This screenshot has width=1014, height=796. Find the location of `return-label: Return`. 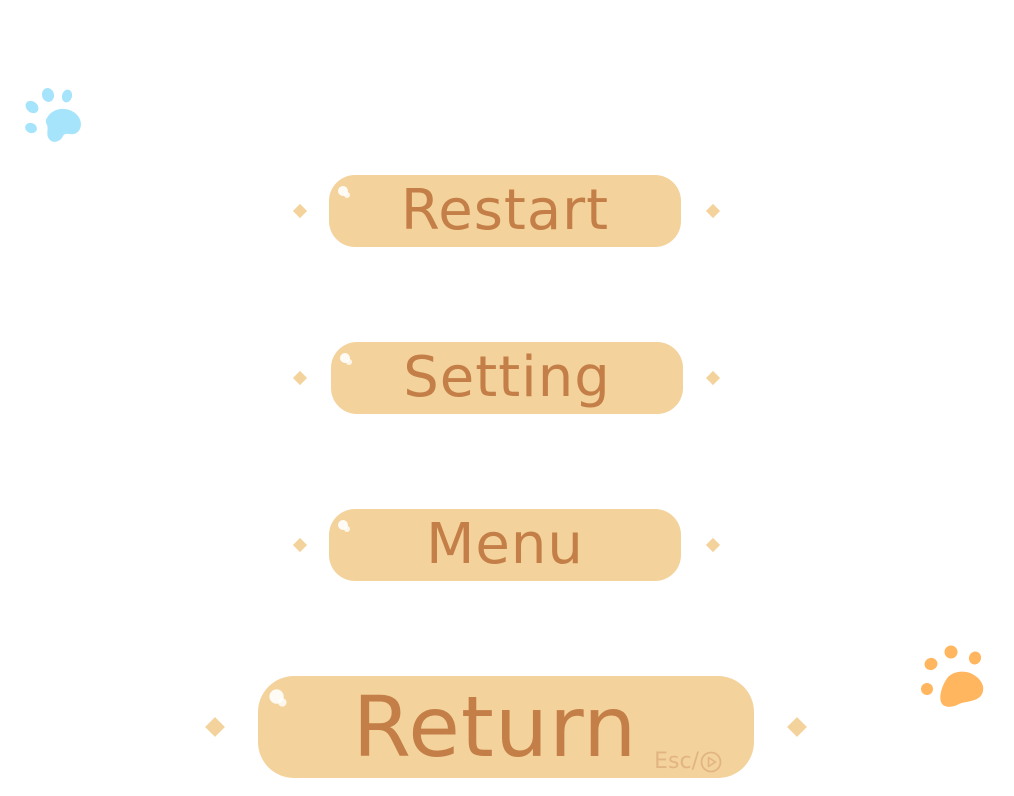

return-label: Return is located at coordinates (495, 727).